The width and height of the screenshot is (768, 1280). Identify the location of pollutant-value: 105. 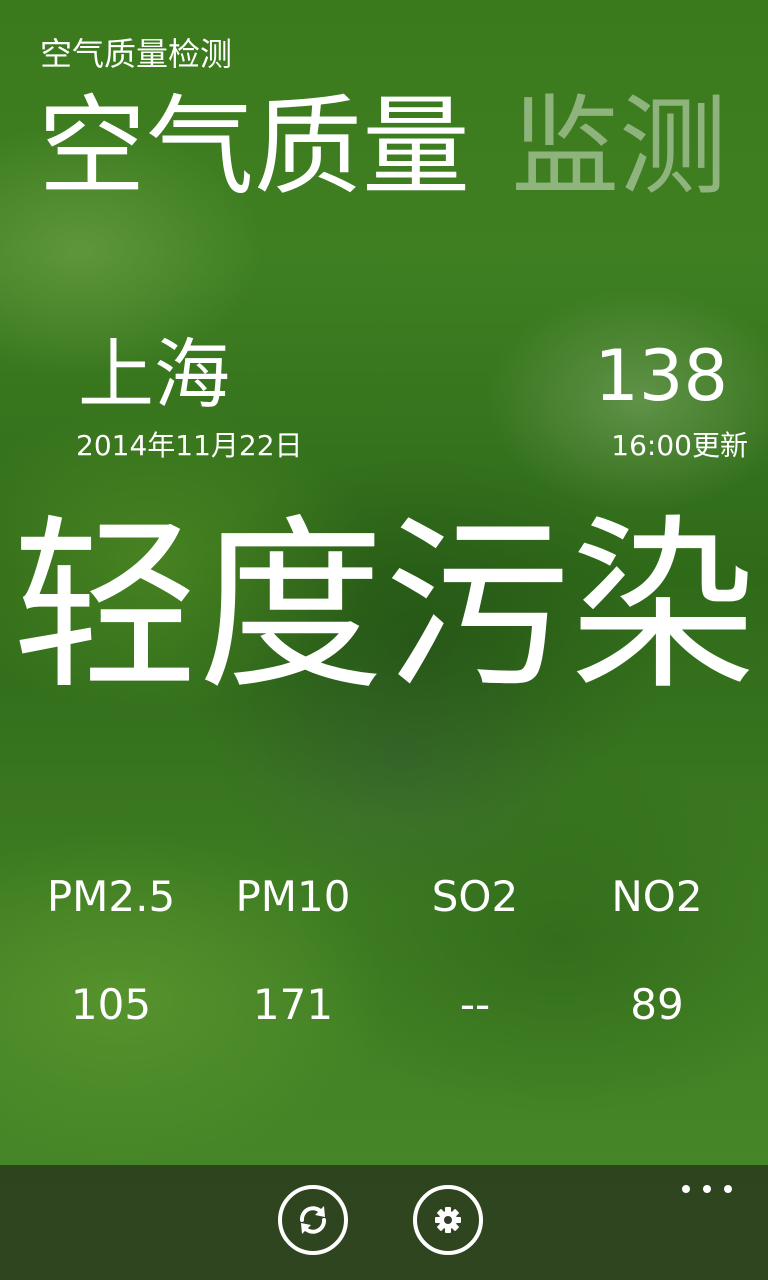
(111, 1004).